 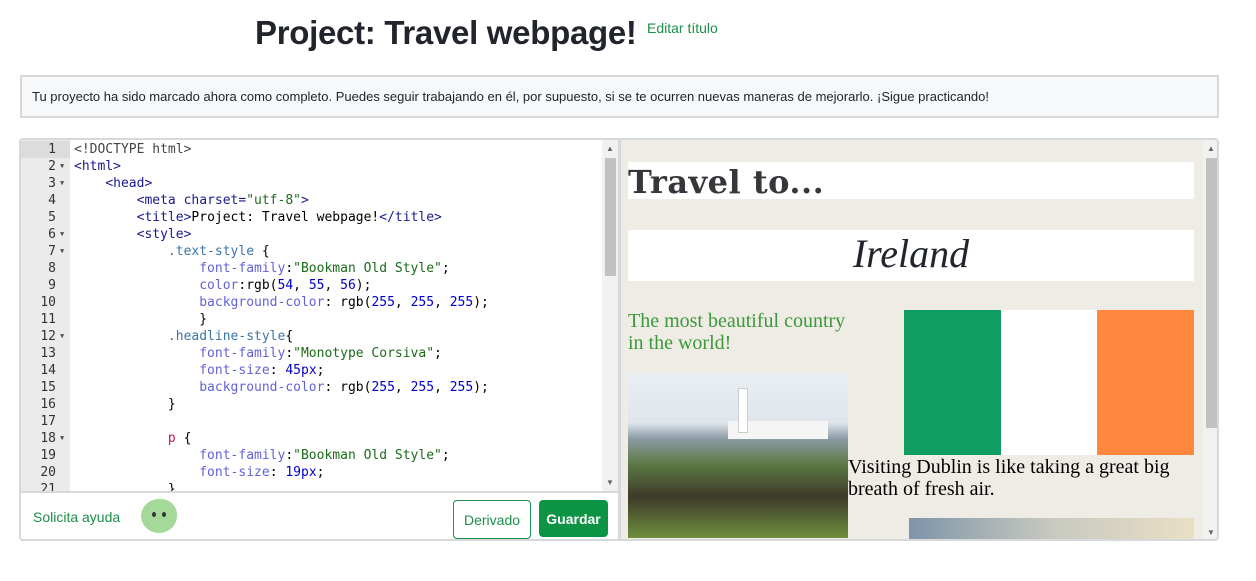 I want to click on line-number: 4, so click(x=52, y=200).